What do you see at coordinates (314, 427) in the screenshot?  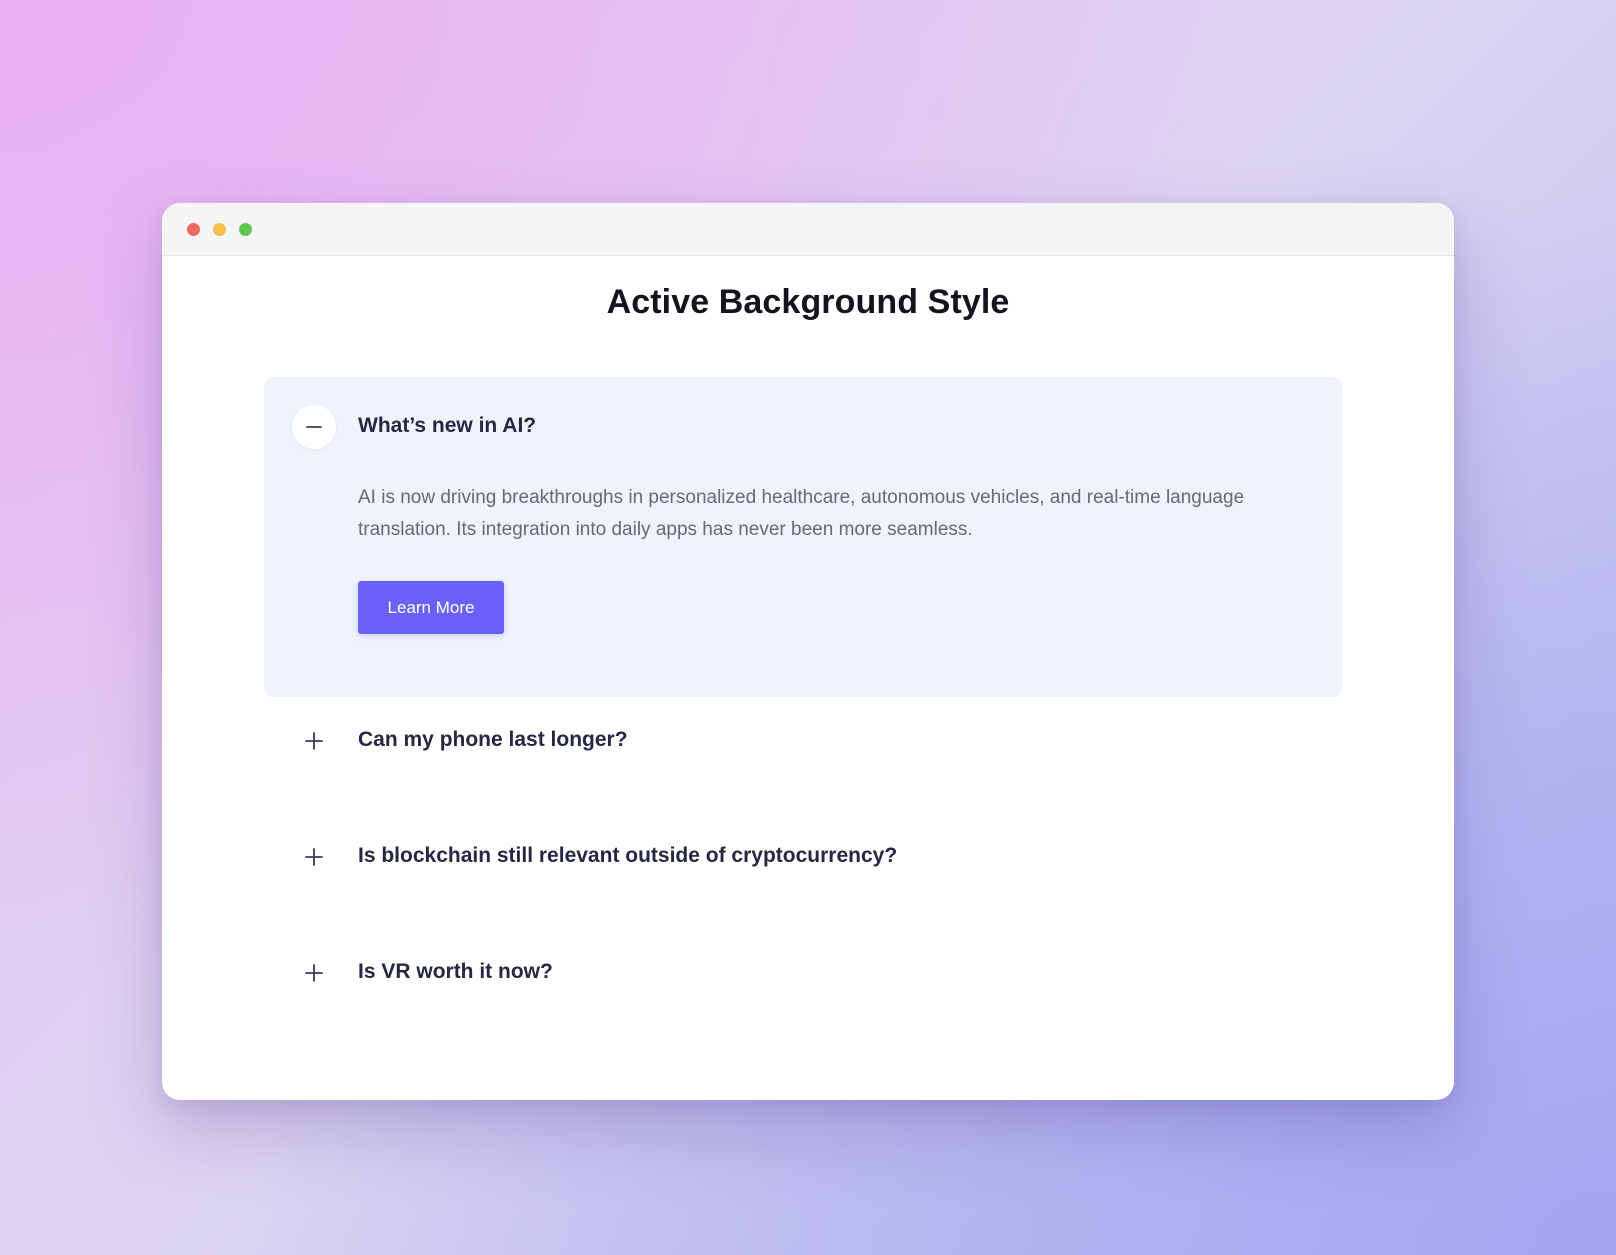 I see `minus-icon` at bounding box center [314, 427].